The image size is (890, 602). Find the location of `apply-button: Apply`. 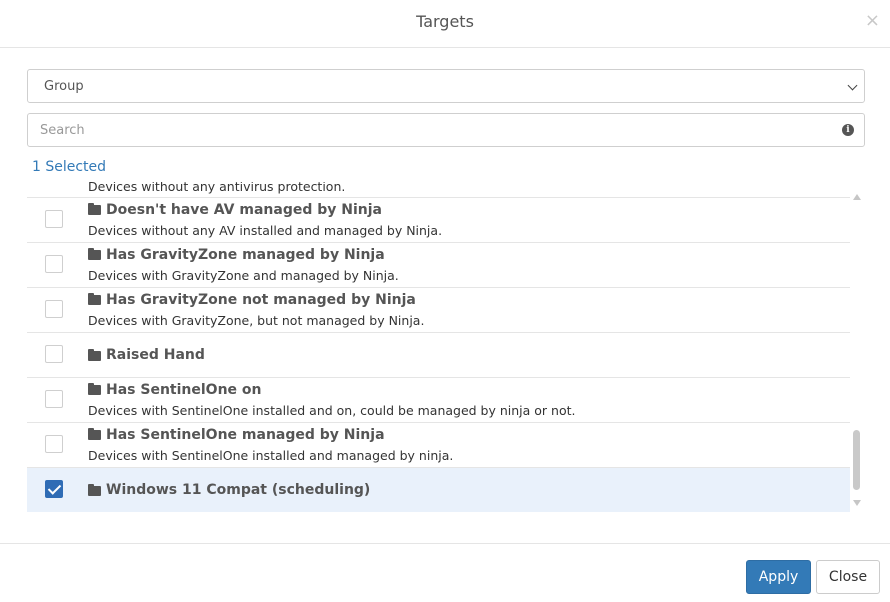

apply-button: Apply is located at coordinates (778, 577).